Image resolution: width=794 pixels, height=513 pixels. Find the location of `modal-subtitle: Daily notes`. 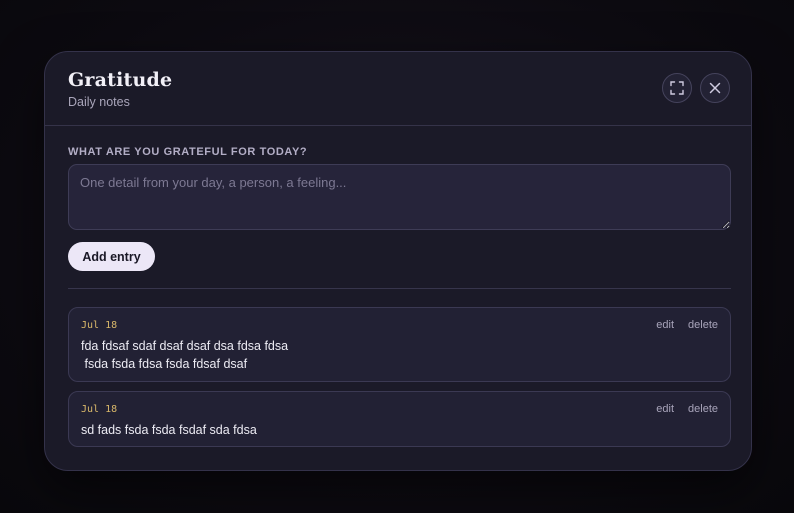

modal-subtitle: Daily notes is located at coordinates (99, 102).